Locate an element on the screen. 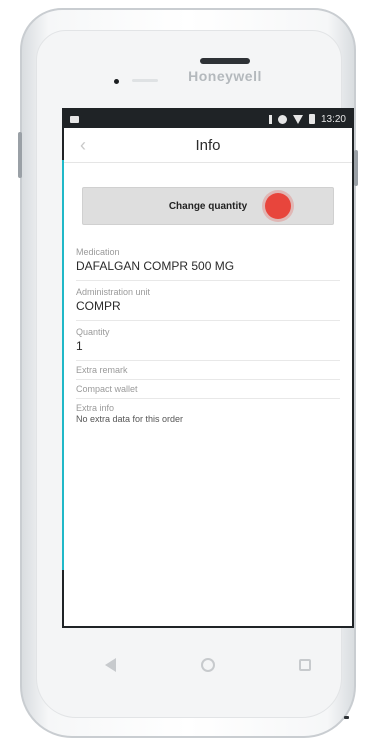  quantity-field: Quantity 1 is located at coordinates (208, 341).